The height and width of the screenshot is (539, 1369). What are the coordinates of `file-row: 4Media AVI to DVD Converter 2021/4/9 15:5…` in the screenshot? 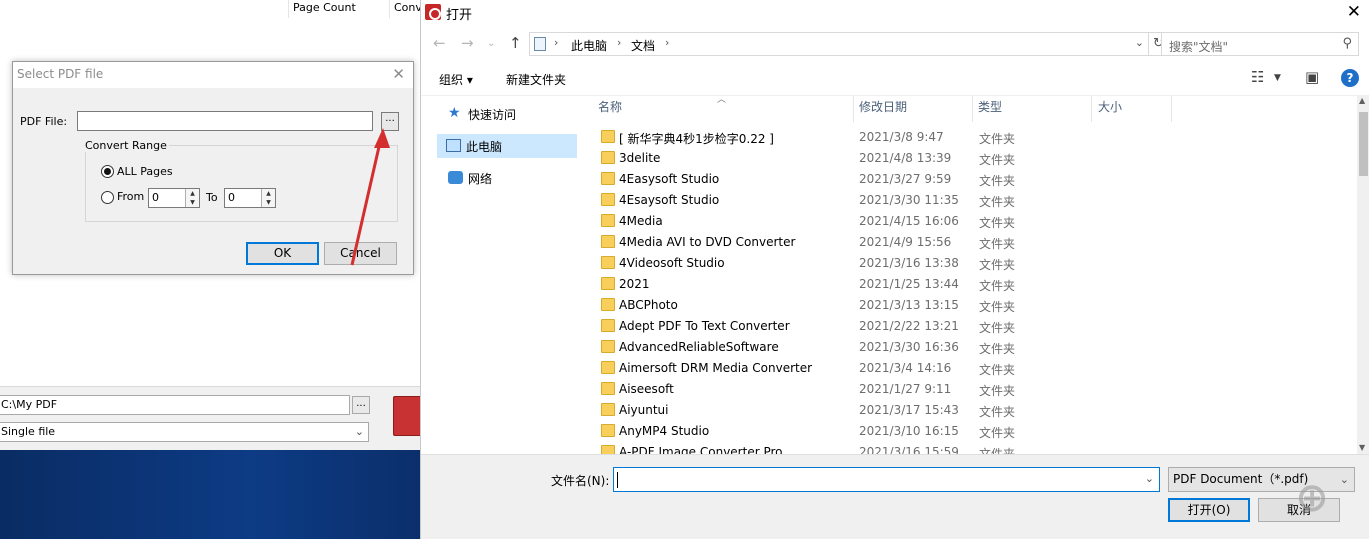 It's located at (969, 242).